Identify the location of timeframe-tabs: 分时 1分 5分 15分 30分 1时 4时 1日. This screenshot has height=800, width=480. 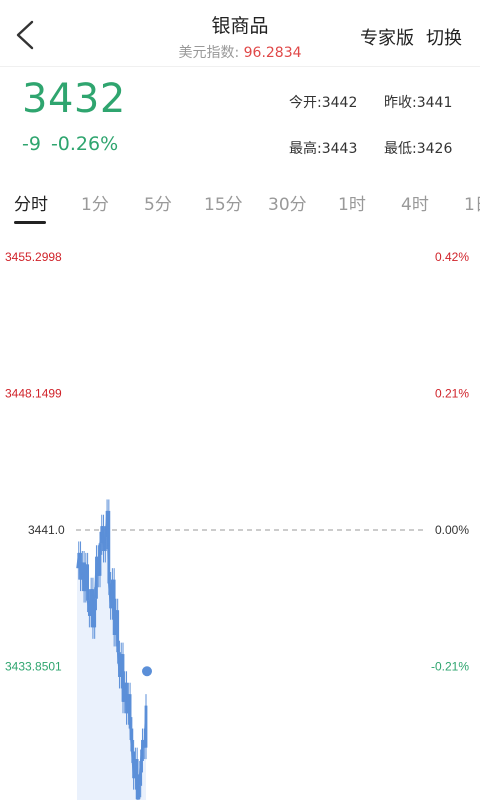
(240, 202).